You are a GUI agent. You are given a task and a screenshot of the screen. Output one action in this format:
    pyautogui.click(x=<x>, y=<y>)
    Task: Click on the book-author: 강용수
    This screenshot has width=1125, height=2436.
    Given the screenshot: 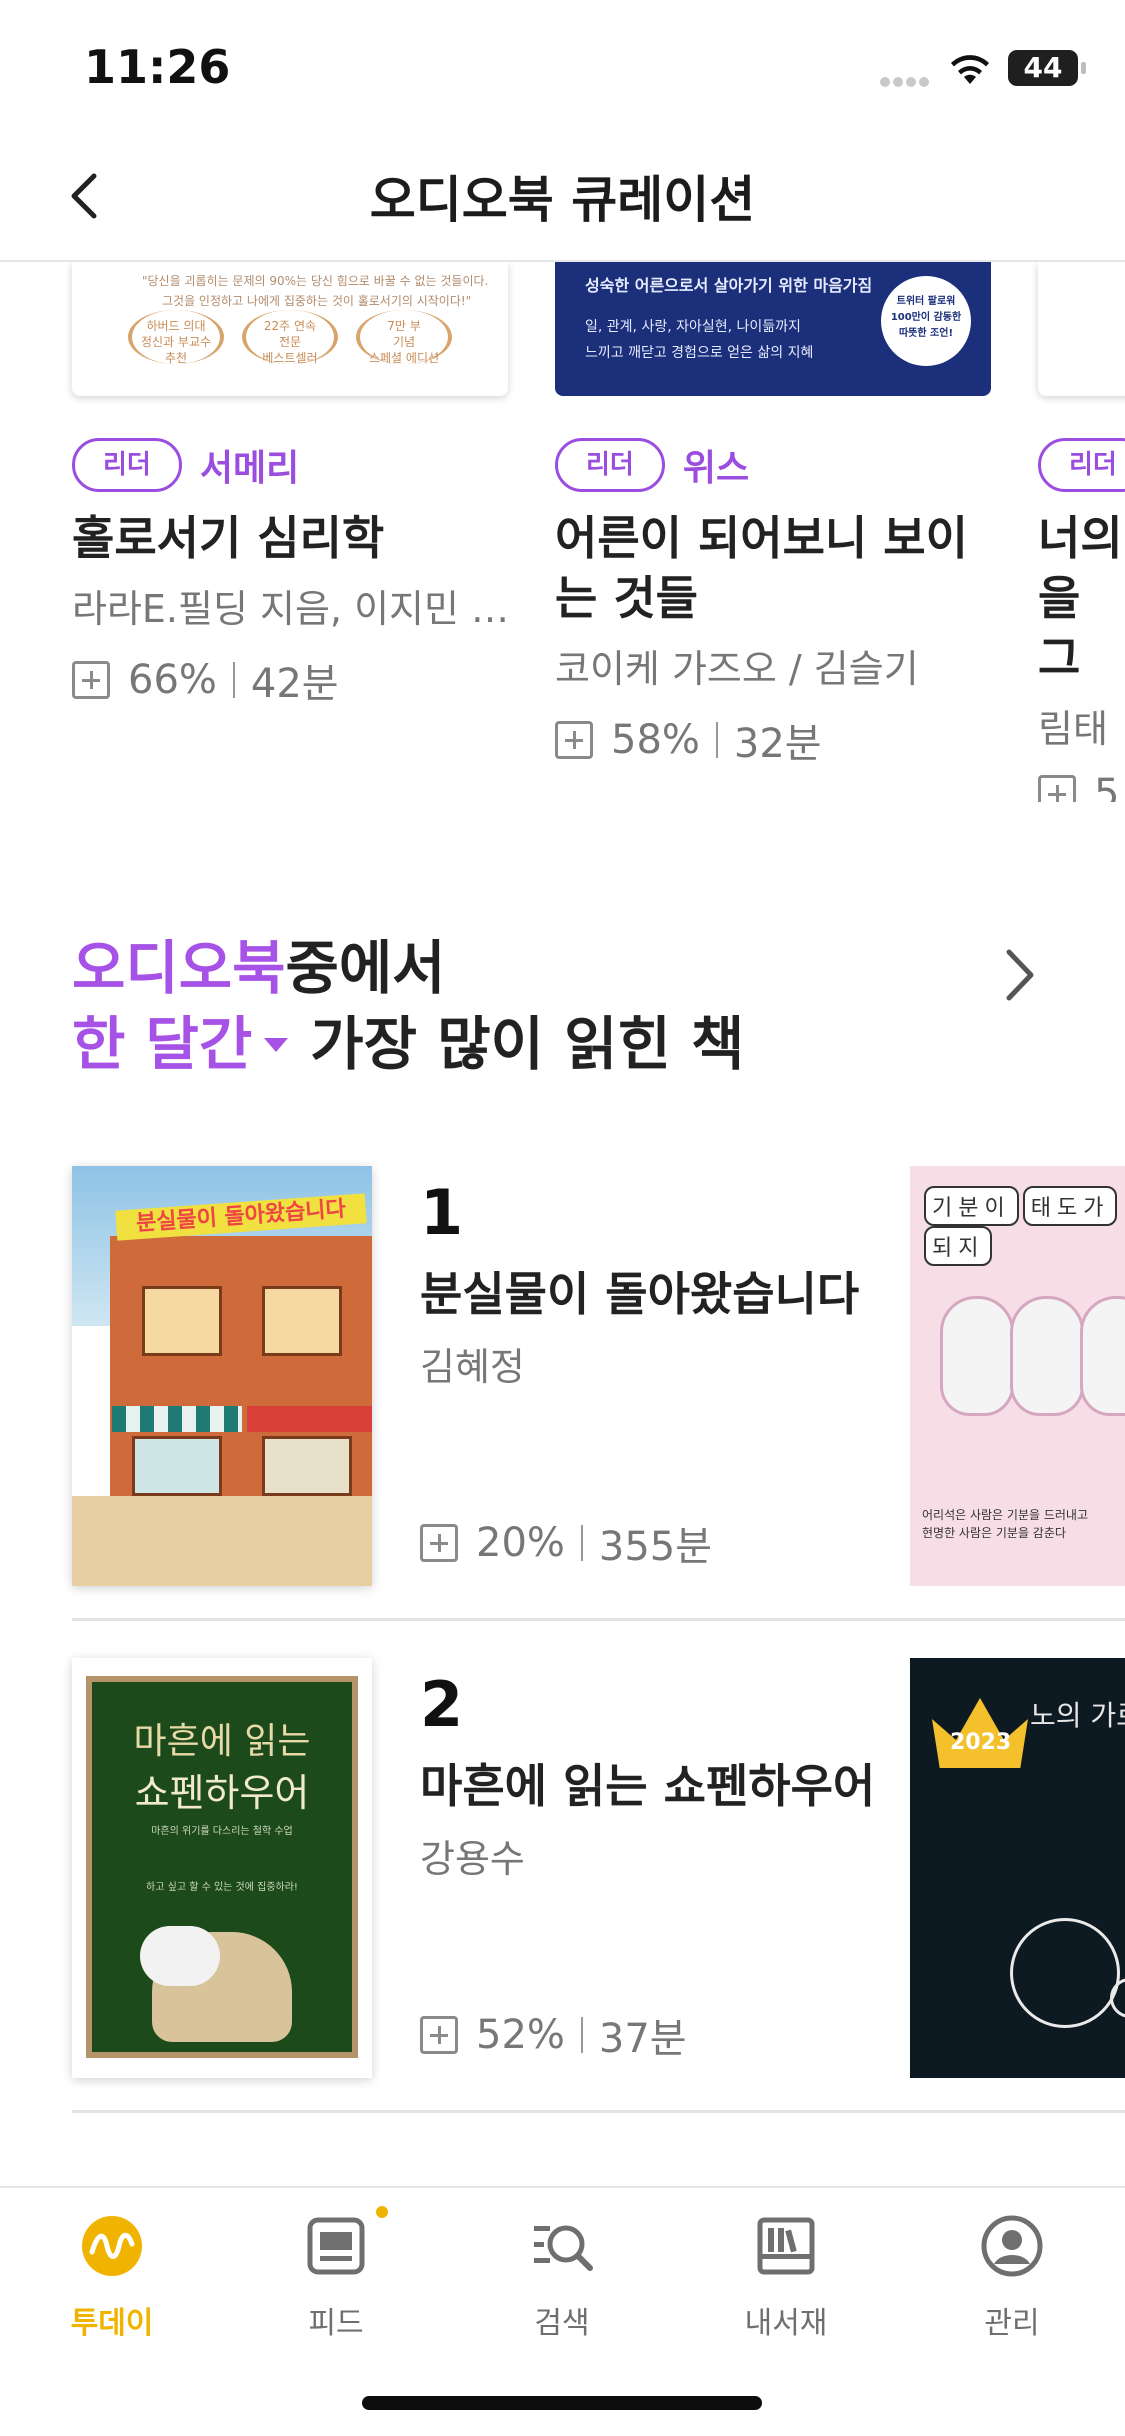 What is the action you would take?
    pyautogui.click(x=472, y=1859)
    